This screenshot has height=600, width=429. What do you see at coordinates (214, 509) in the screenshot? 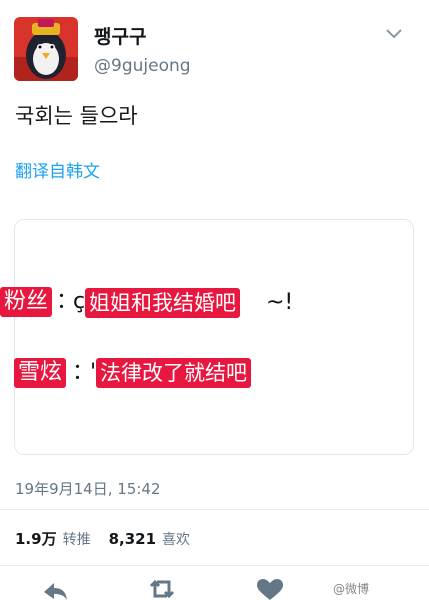
I see `divider-top` at bounding box center [214, 509].